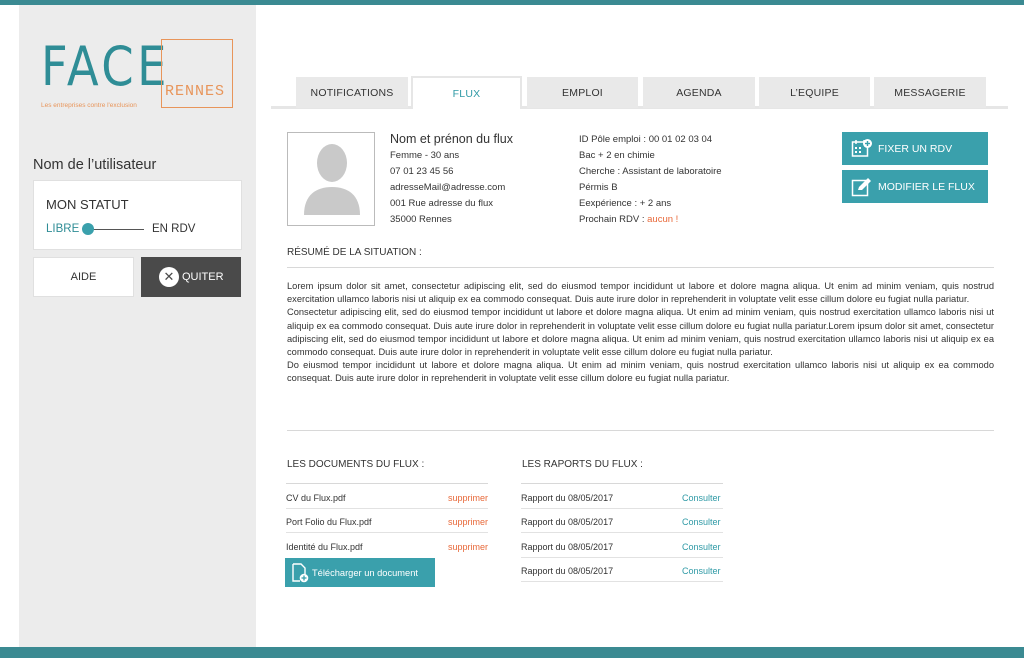  Describe the element at coordinates (617, 155) in the screenshot. I see `profile-diploma: Bac + 2 en chimie` at that location.